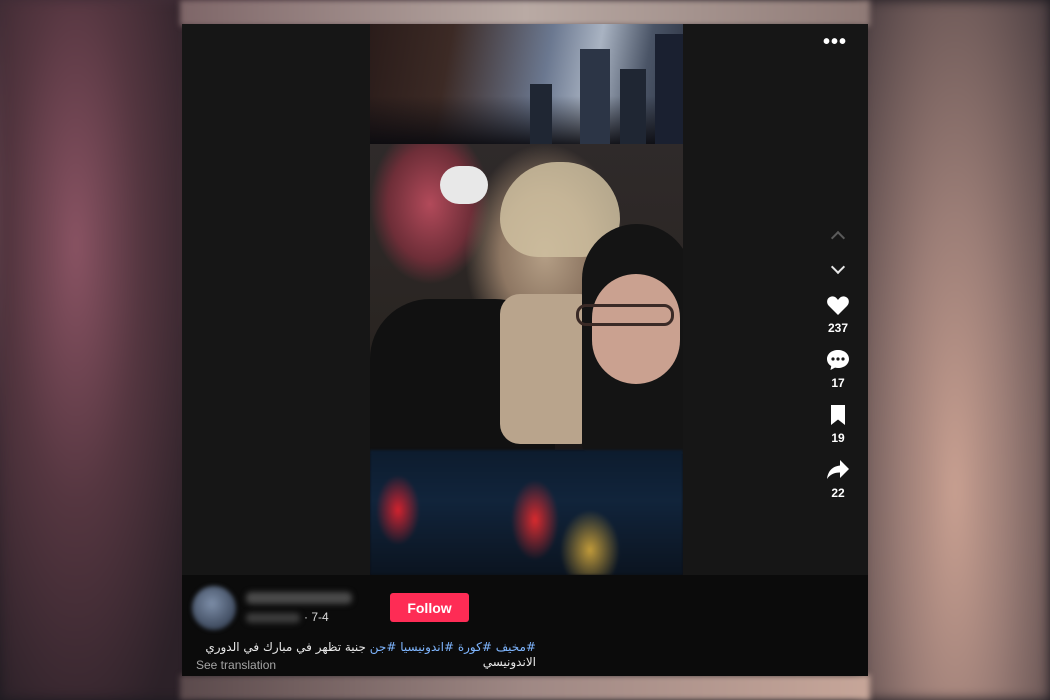 This screenshot has height=700, width=1050. I want to click on chevron-down-icon, so click(838, 269).